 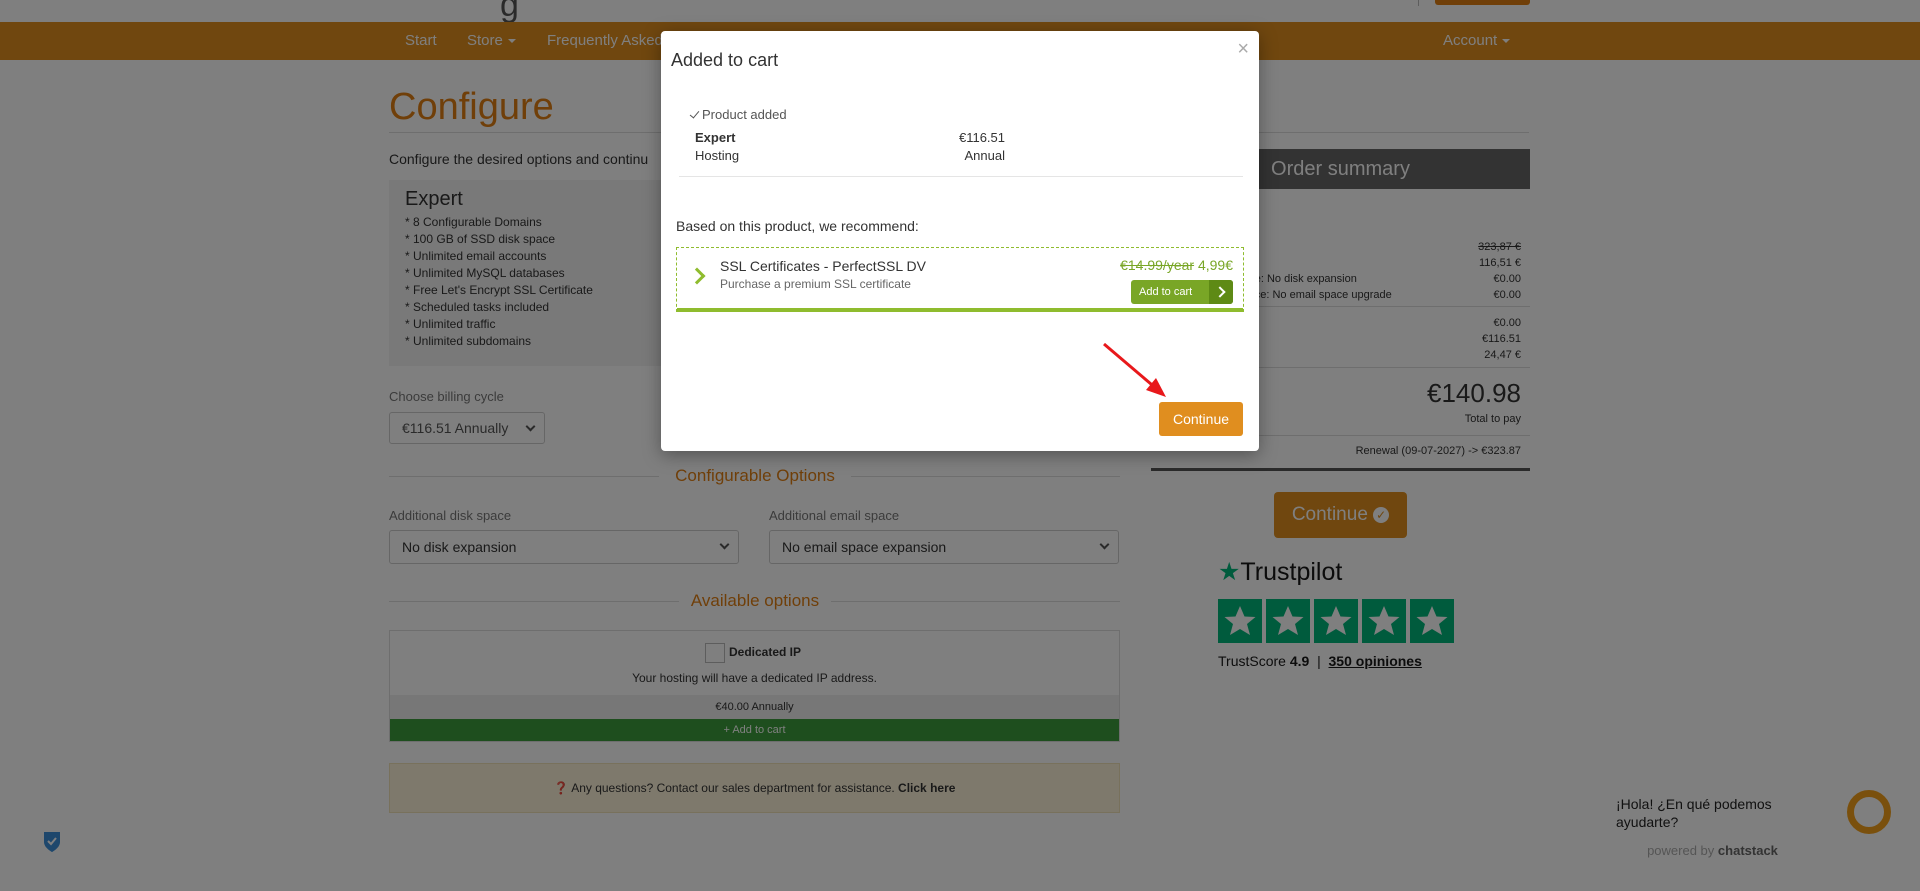 What do you see at coordinates (1134, 369) in the screenshot?
I see `red-arrow-annotation` at bounding box center [1134, 369].